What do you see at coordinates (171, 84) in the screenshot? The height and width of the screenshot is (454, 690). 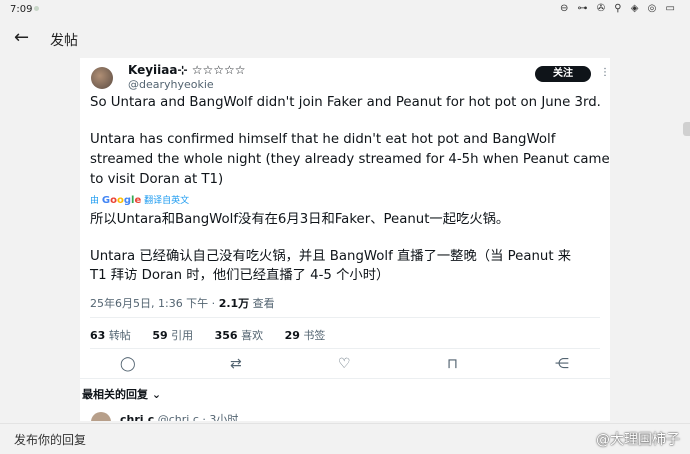 I see `author-handle: @dearyhyeokie` at bounding box center [171, 84].